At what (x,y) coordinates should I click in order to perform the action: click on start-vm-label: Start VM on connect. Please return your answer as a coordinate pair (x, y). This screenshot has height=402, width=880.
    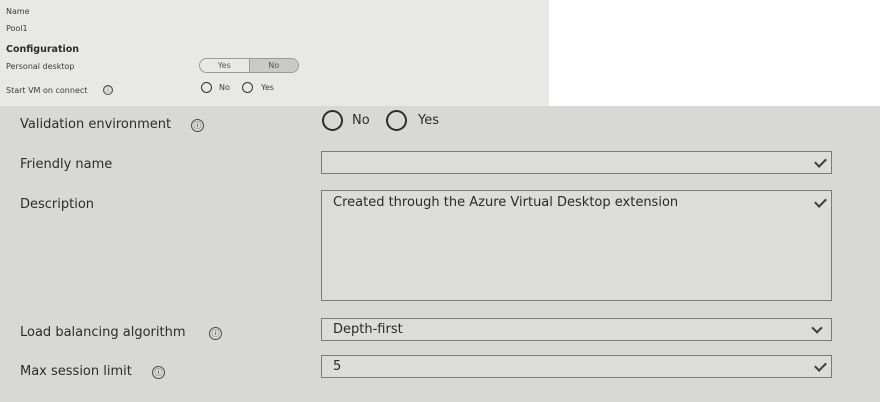
    Looking at the image, I should click on (47, 90).